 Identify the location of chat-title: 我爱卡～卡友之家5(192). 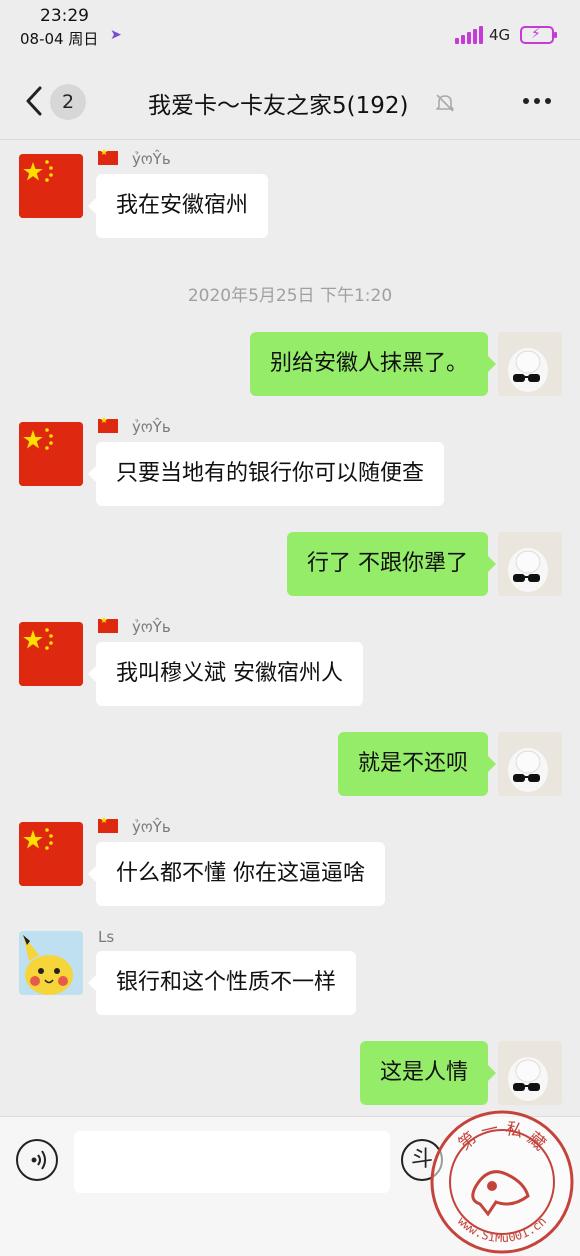
(278, 106).